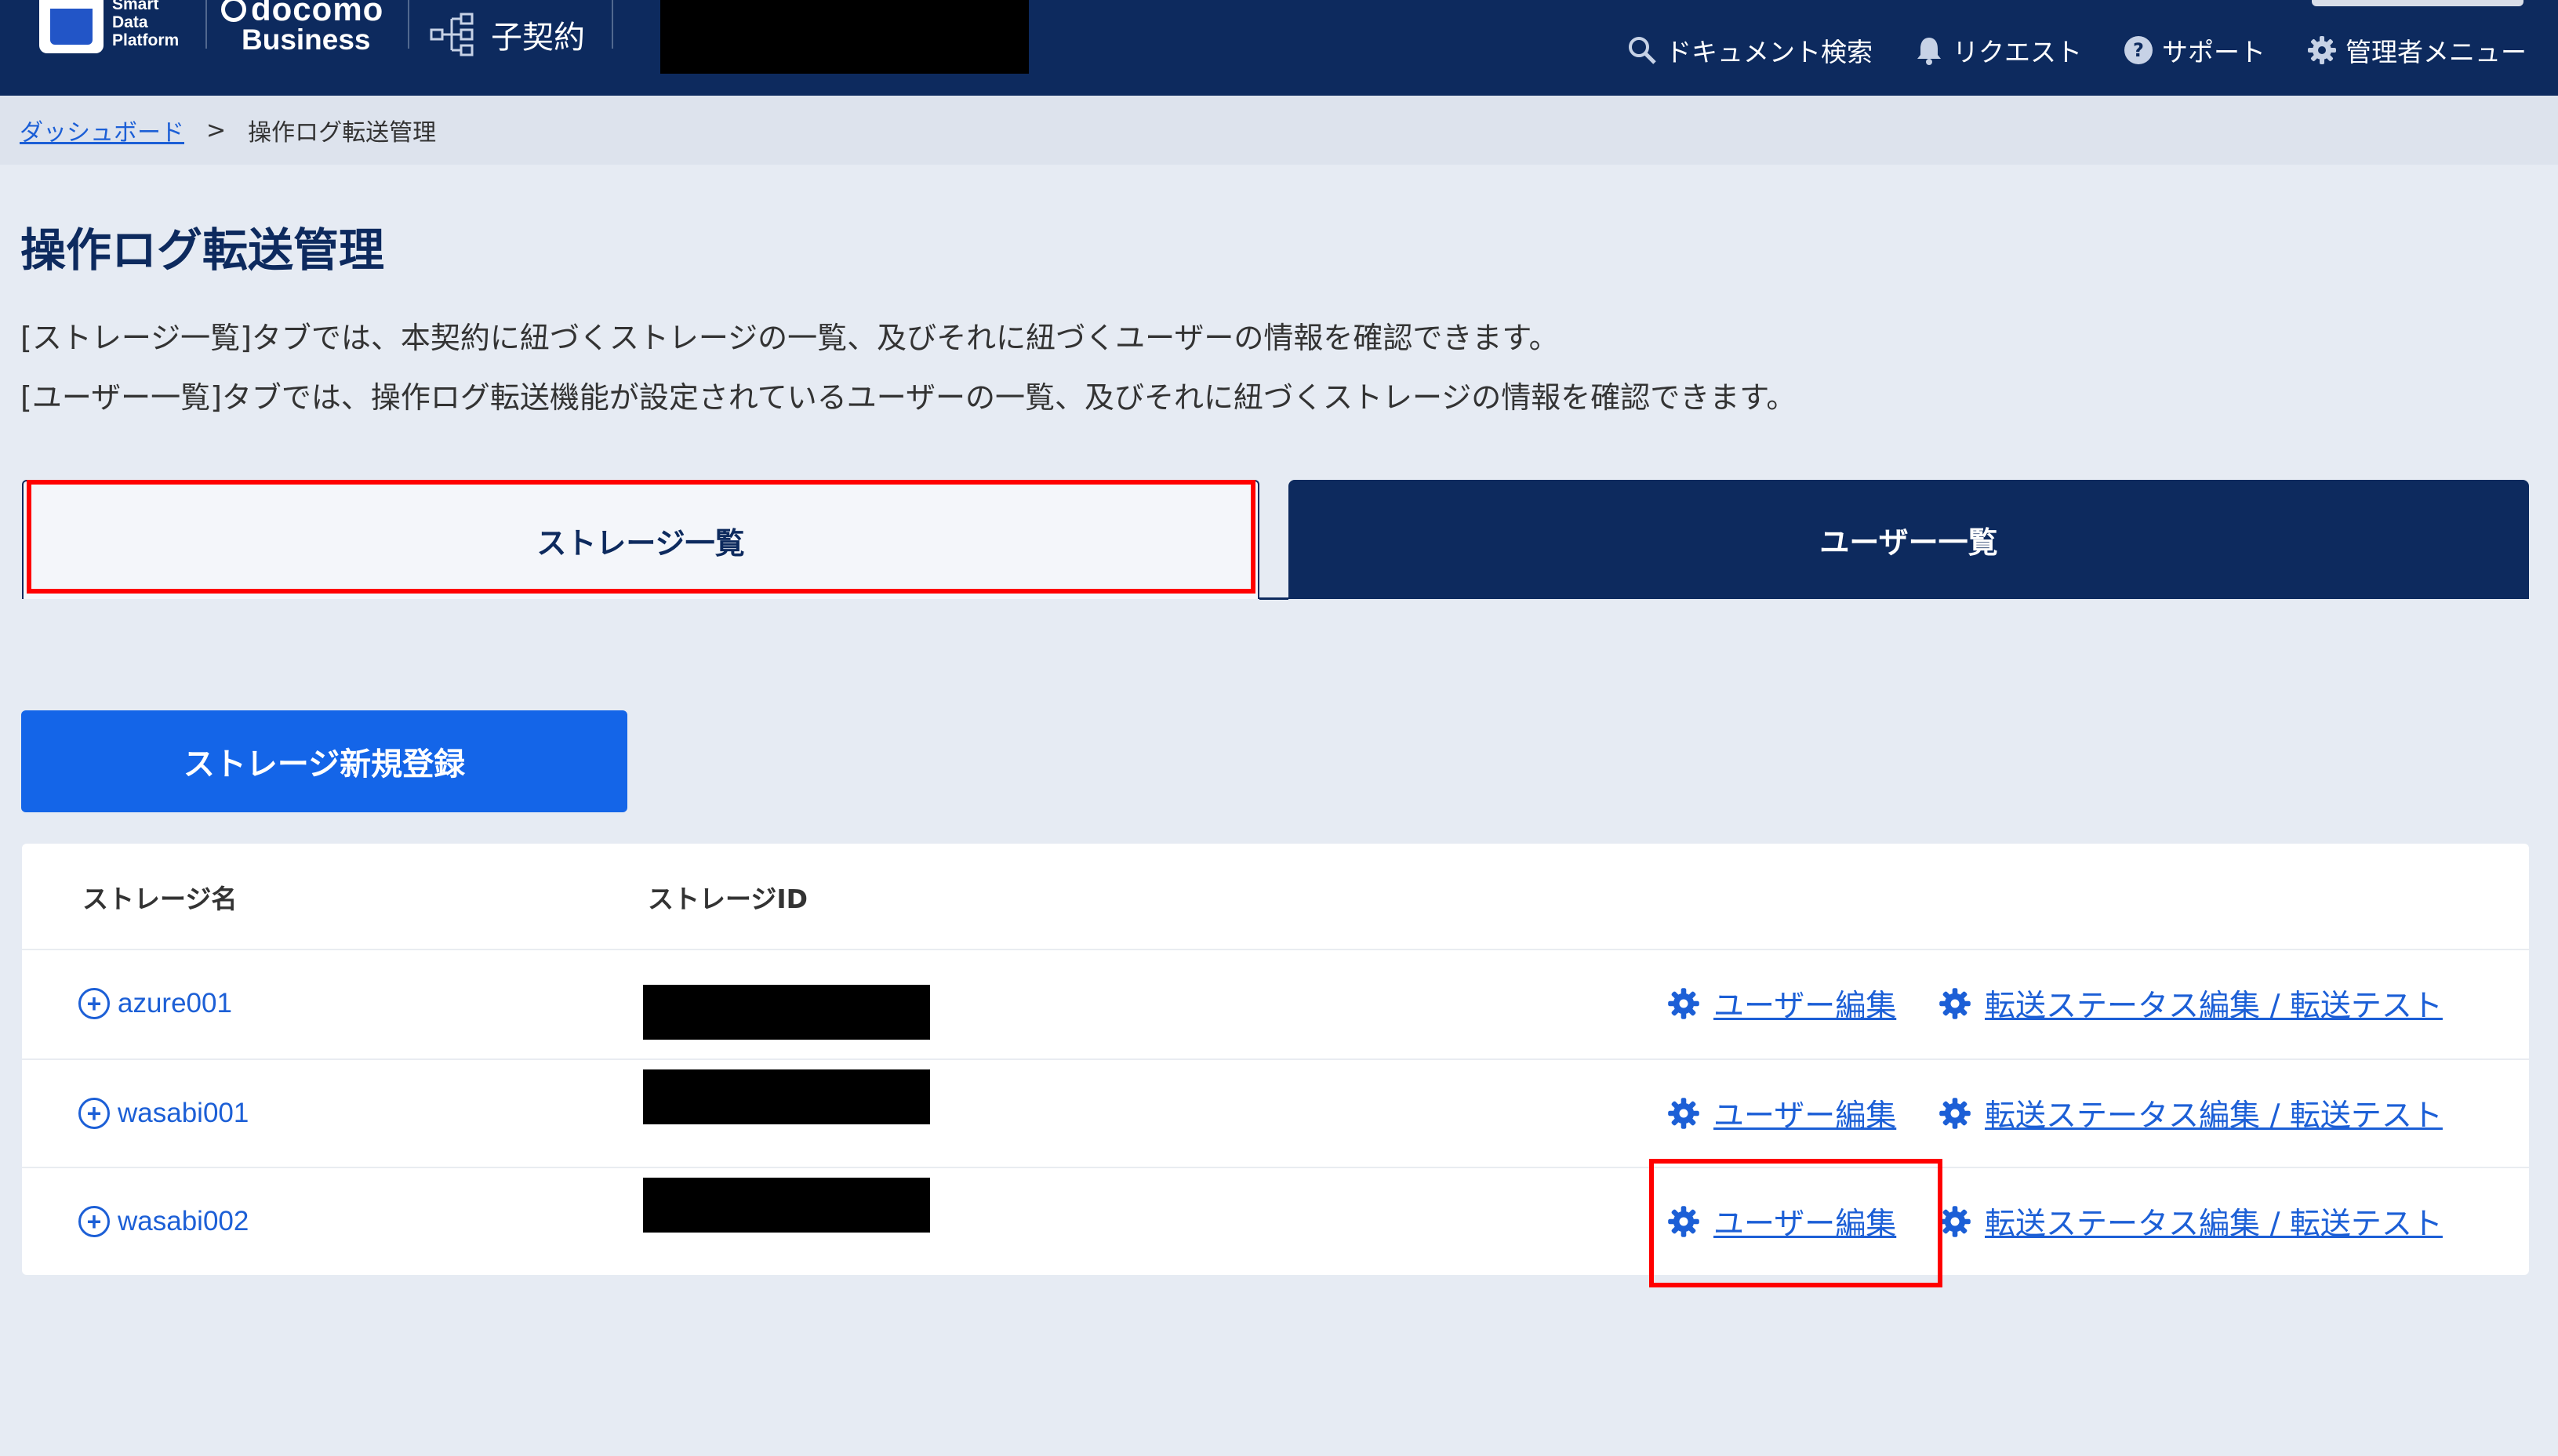 This screenshot has height=1456, width=2558. I want to click on table-row: + azure001 ユーザー編集 転送ステータス編集 / 転送テスト, so click(1275, 1003).